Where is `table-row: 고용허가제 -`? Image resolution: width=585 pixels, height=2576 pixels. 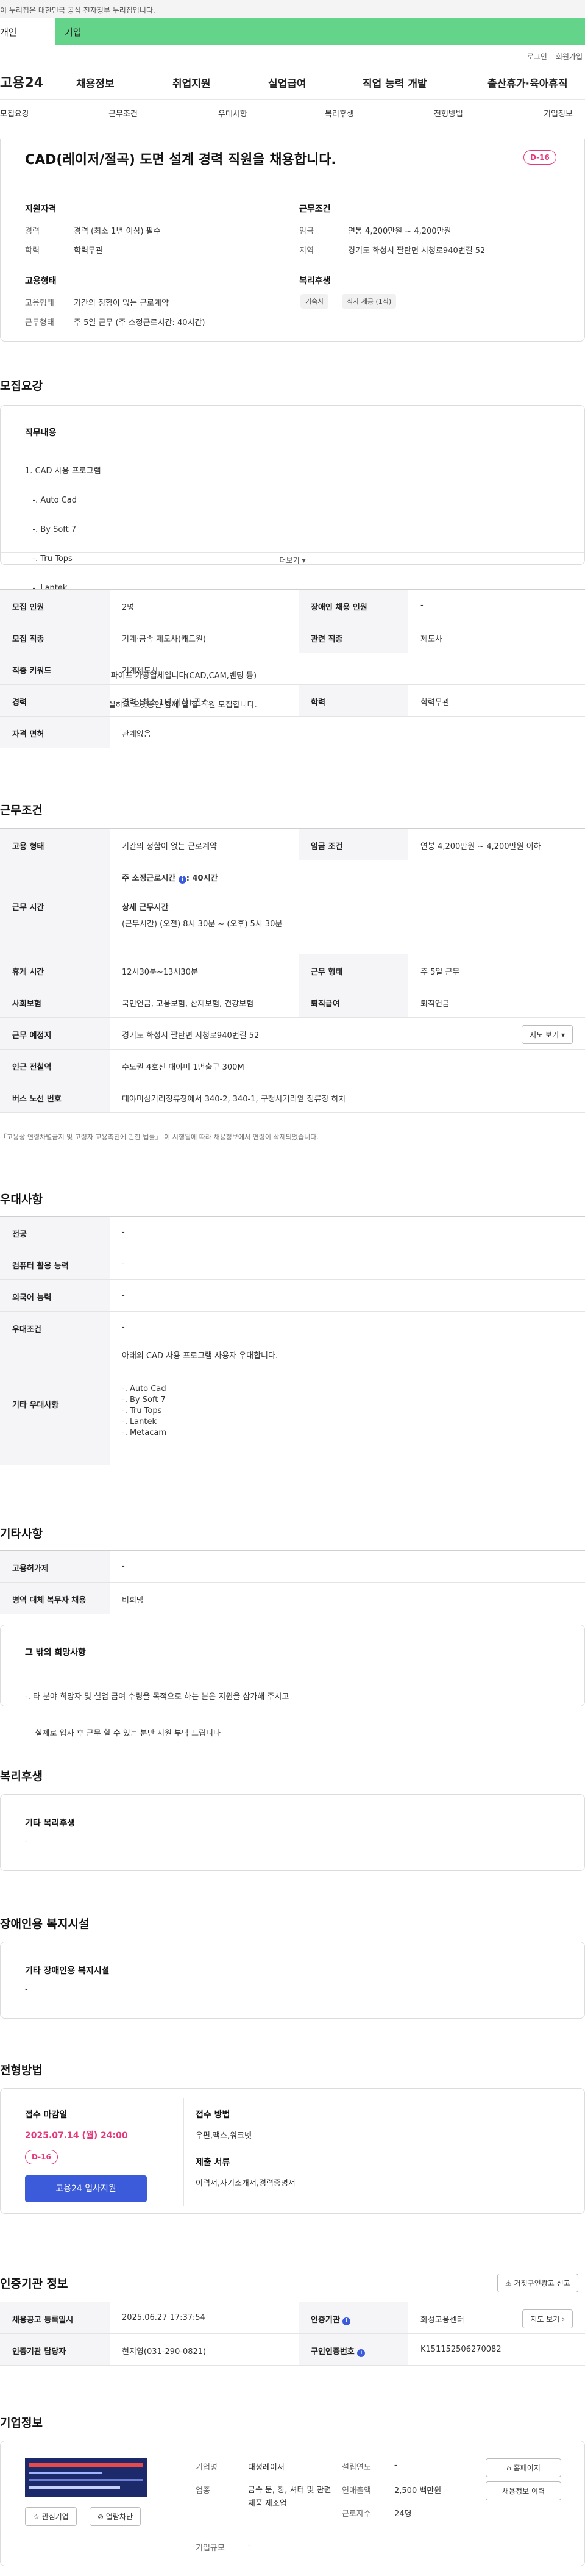
table-row: 고용허가제 - is located at coordinates (292, 1567).